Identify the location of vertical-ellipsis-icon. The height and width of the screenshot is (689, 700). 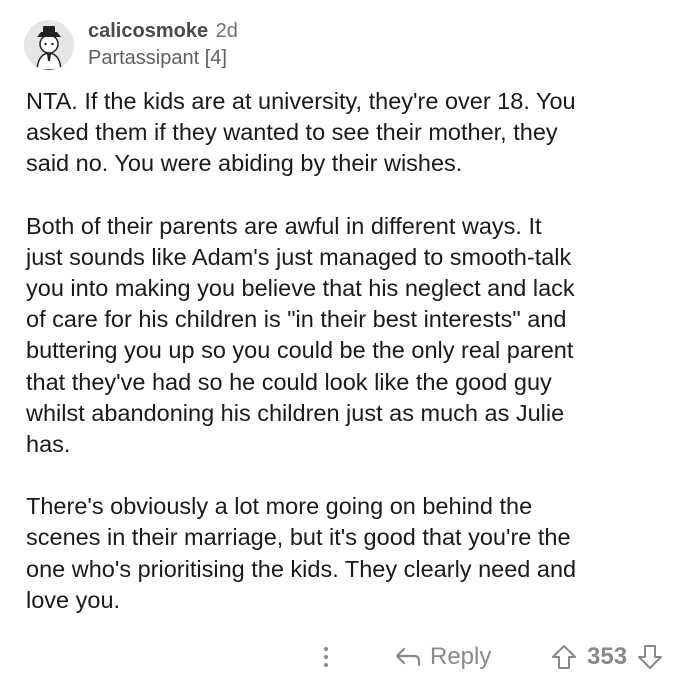
(326, 649).